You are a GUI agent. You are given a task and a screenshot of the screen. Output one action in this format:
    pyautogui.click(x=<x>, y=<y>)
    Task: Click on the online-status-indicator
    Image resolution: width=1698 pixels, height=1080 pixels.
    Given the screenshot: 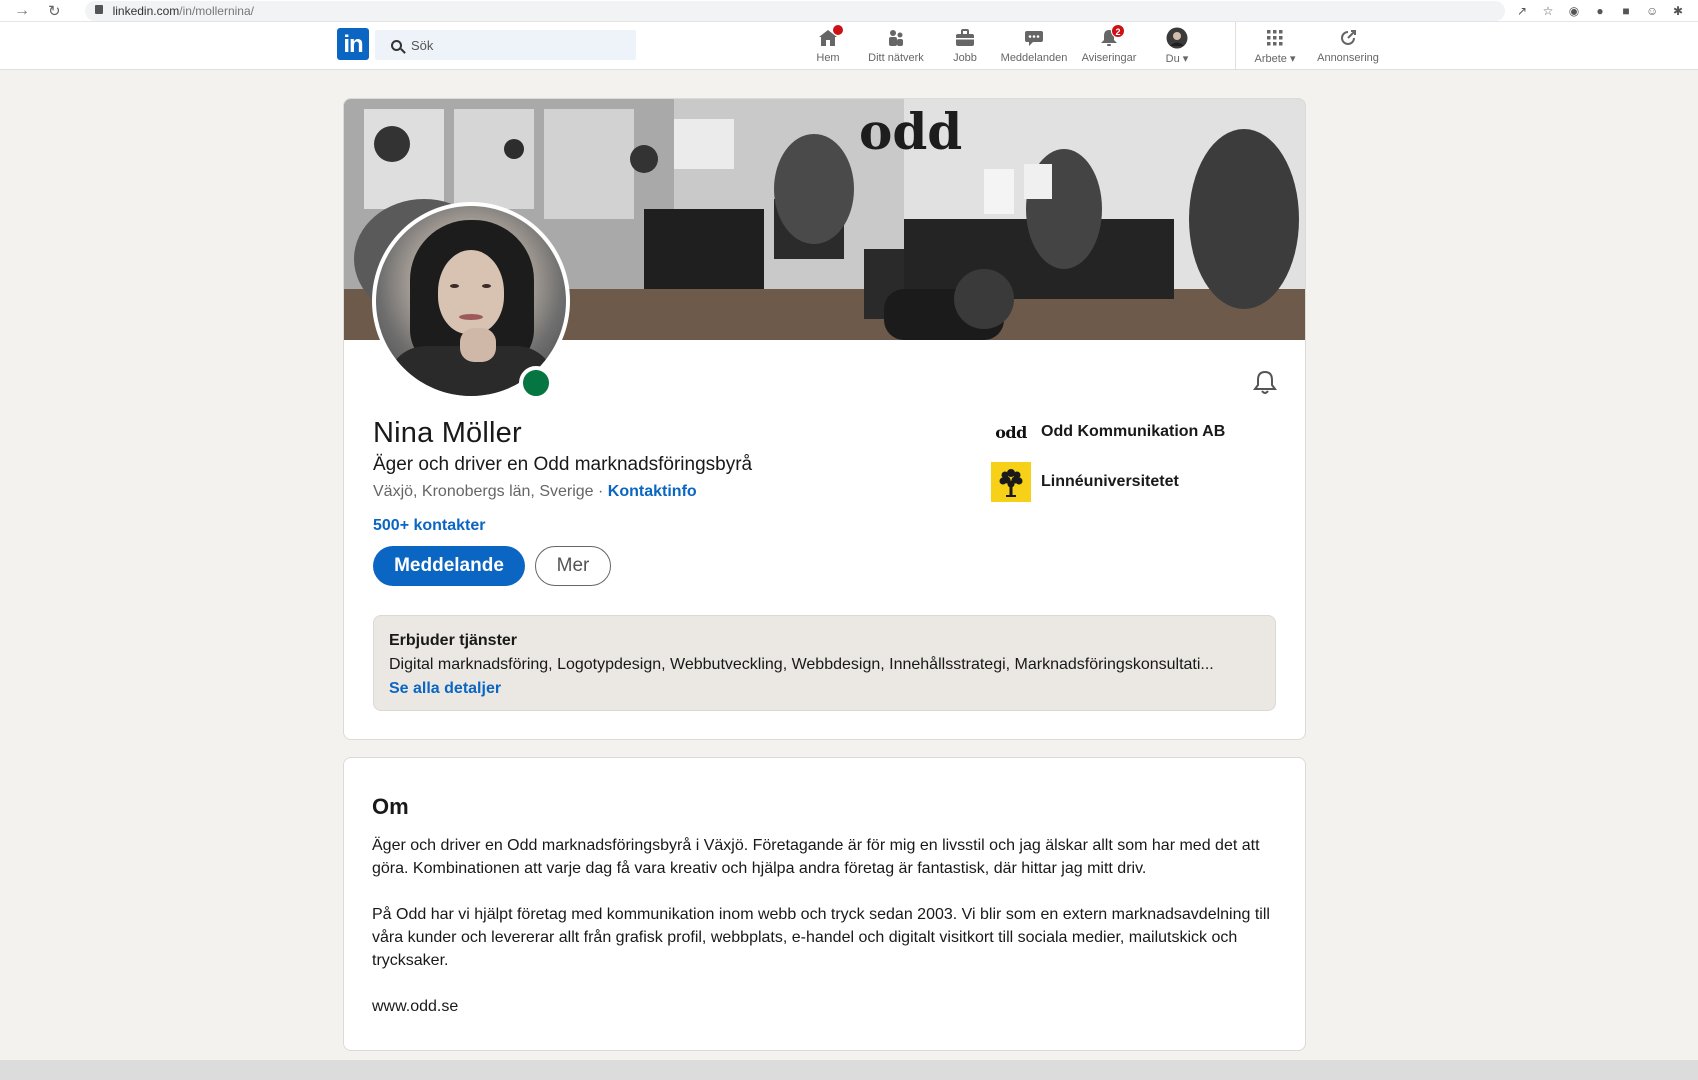 What is the action you would take?
    pyautogui.click(x=536, y=383)
    